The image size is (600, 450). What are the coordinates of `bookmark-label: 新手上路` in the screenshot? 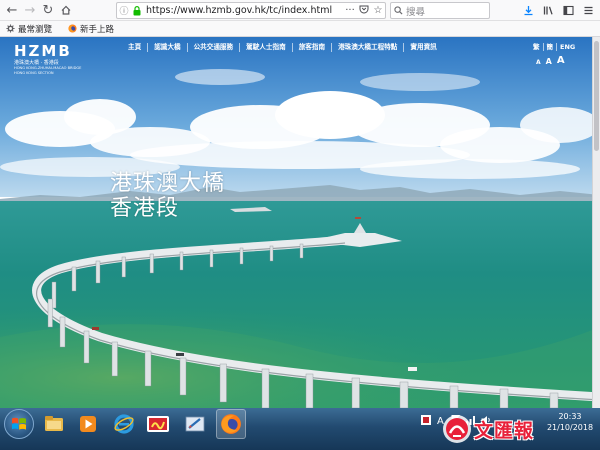 It's located at (97, 29).